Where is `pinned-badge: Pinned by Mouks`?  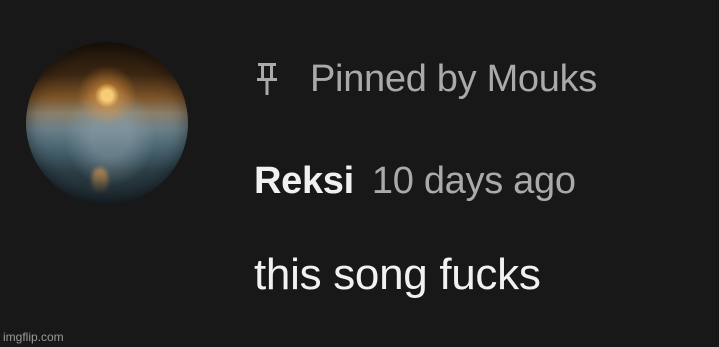
pinned-badge: Pinned by Mouks is located at coordinates (426, 79).